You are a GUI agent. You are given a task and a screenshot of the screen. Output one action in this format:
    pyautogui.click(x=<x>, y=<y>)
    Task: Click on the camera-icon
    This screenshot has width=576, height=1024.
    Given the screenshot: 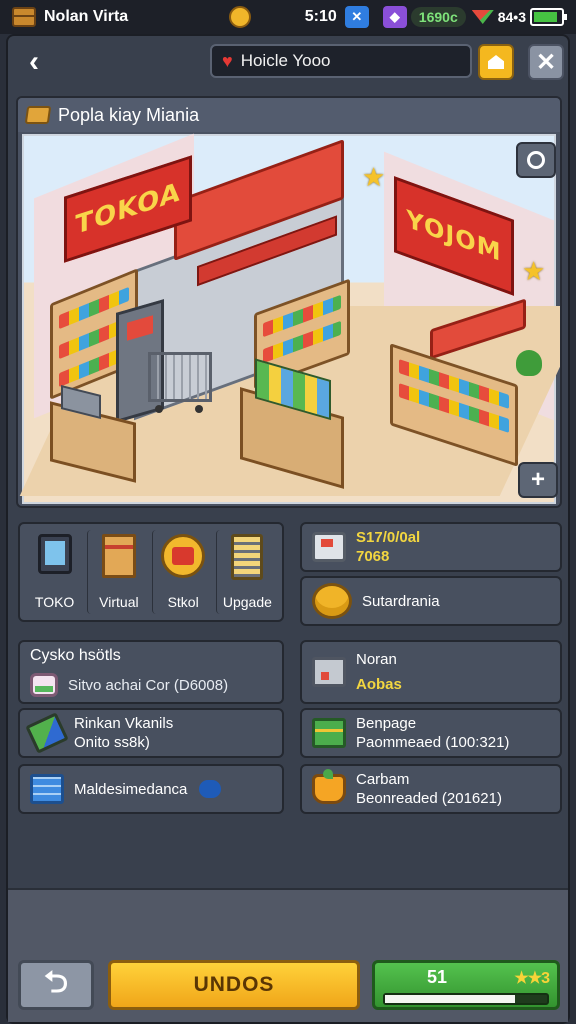 What is the action you would take?
    pyautogui.click(x=536, y=160)
    